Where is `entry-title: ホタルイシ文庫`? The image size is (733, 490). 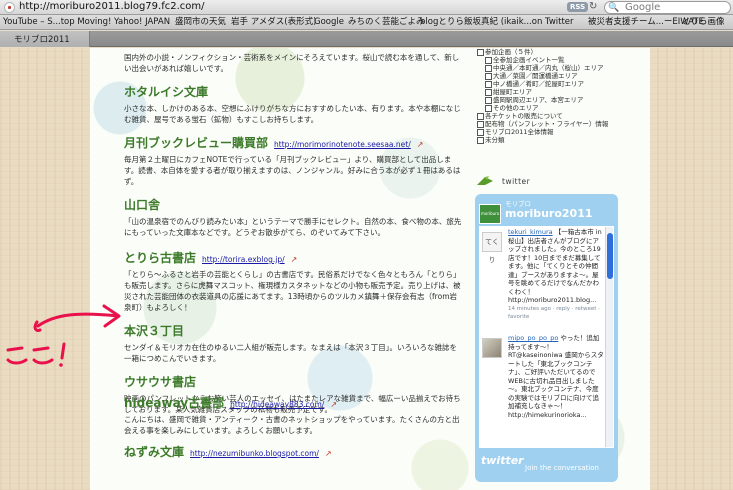
entry-title: ホタルイシ文庫 is located at coordinates (166, 92).